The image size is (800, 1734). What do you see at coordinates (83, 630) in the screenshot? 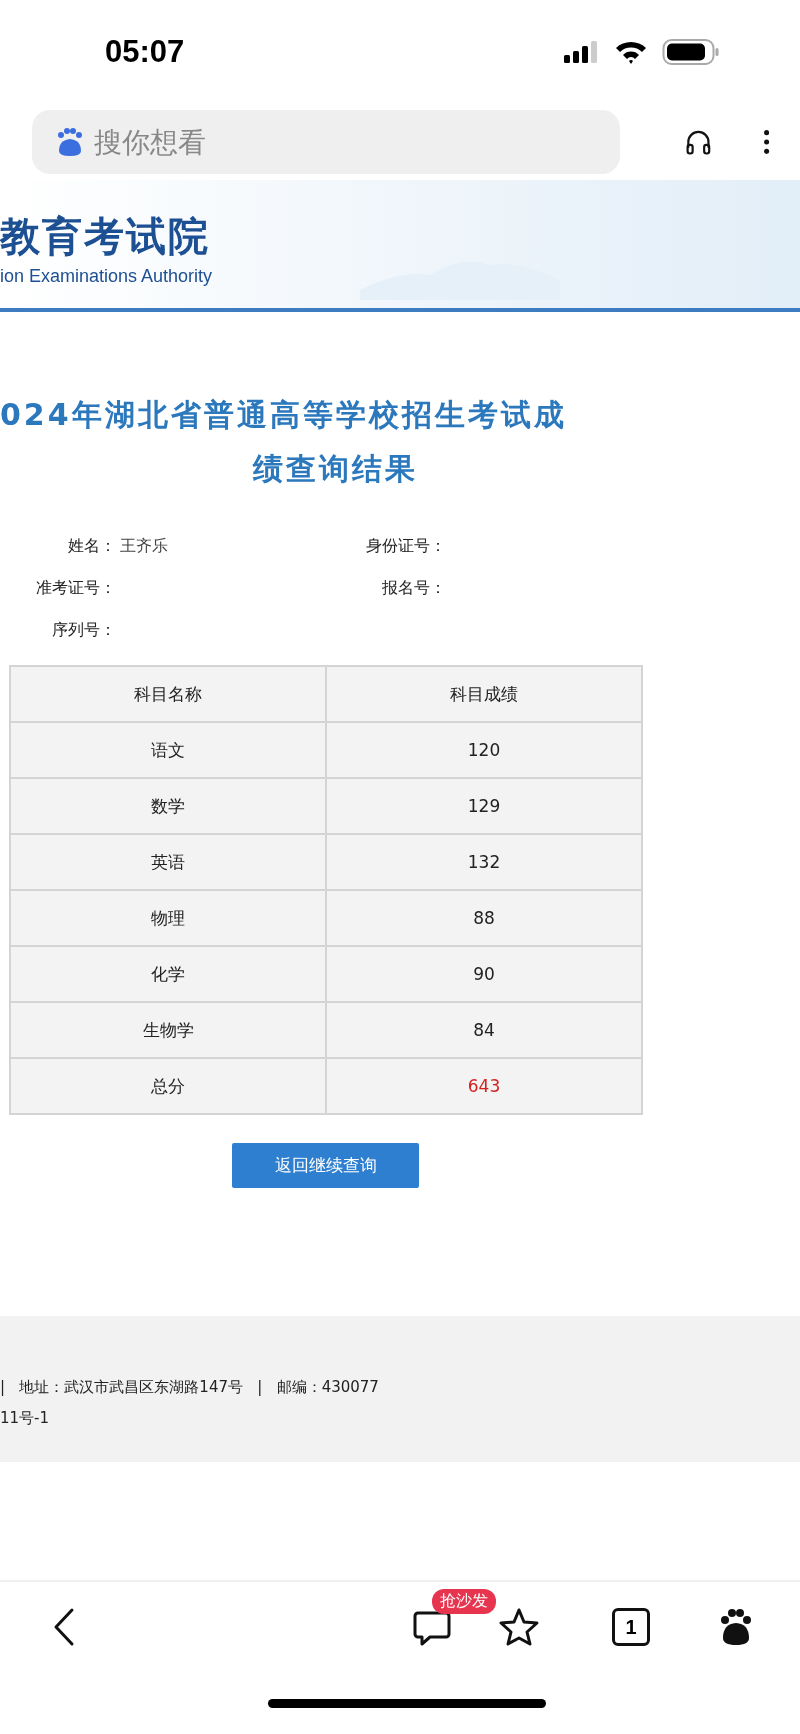
I see `field-label: 序列号：` at bounding box center [83, 630].